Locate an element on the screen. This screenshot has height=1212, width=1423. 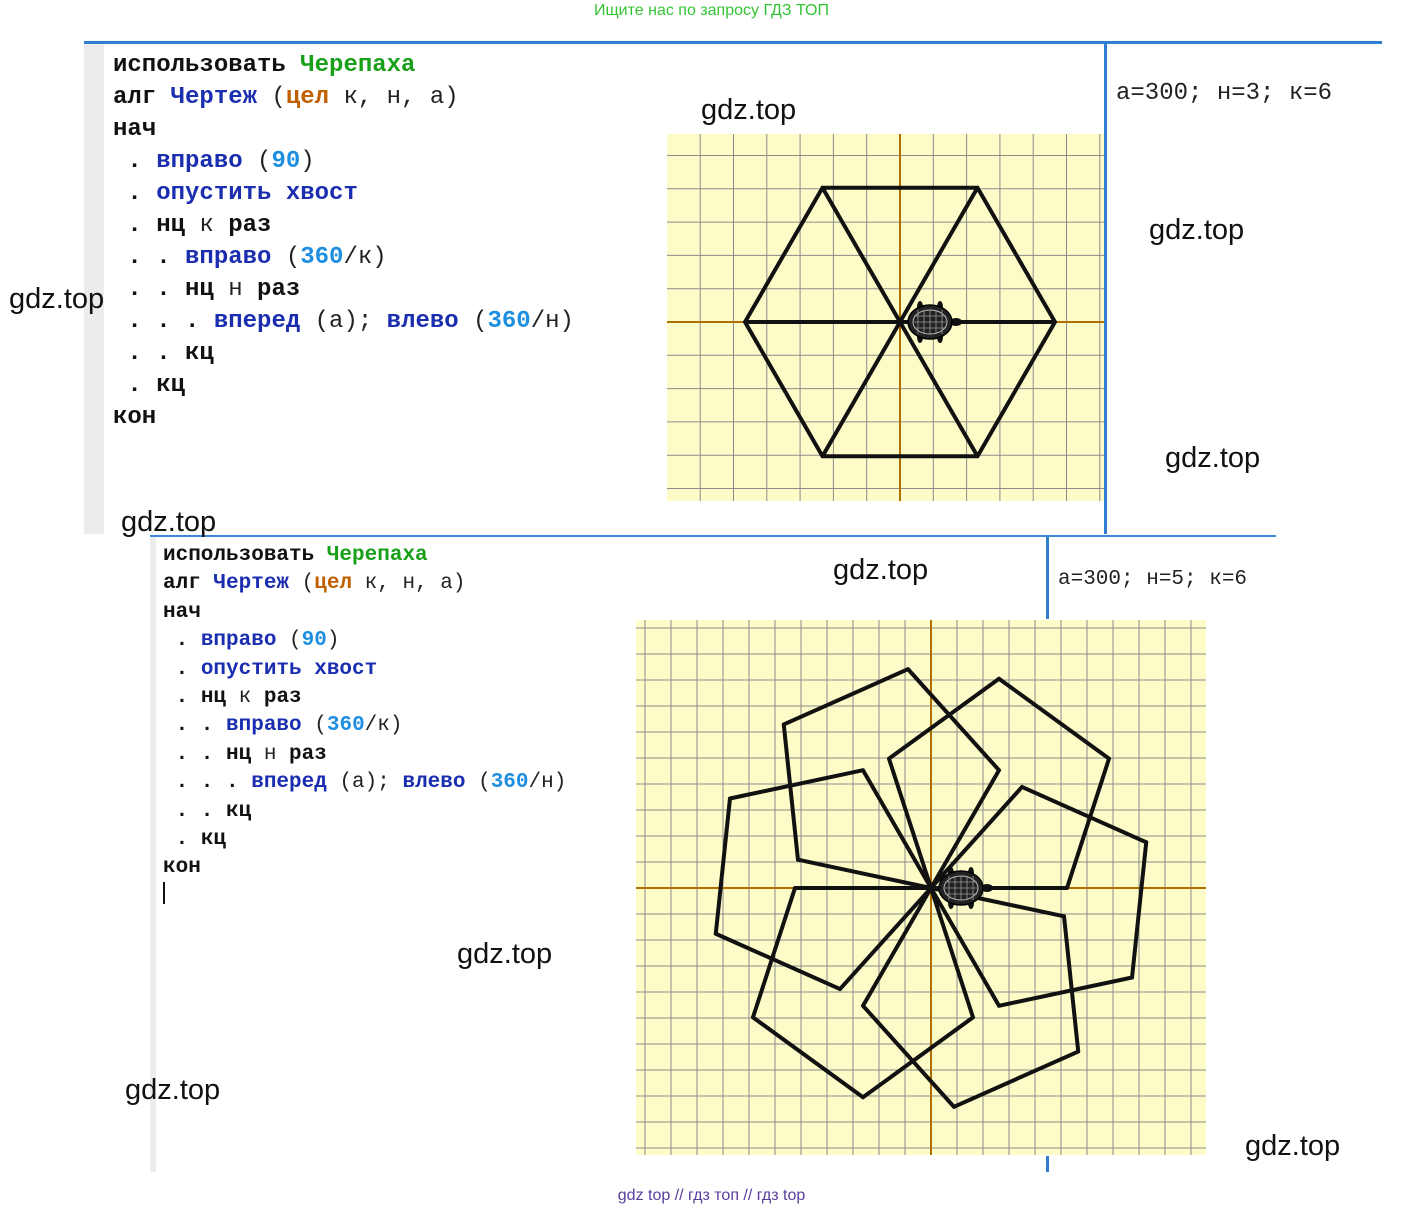
panel2-right-divider is located at coordinates (1047, 578).